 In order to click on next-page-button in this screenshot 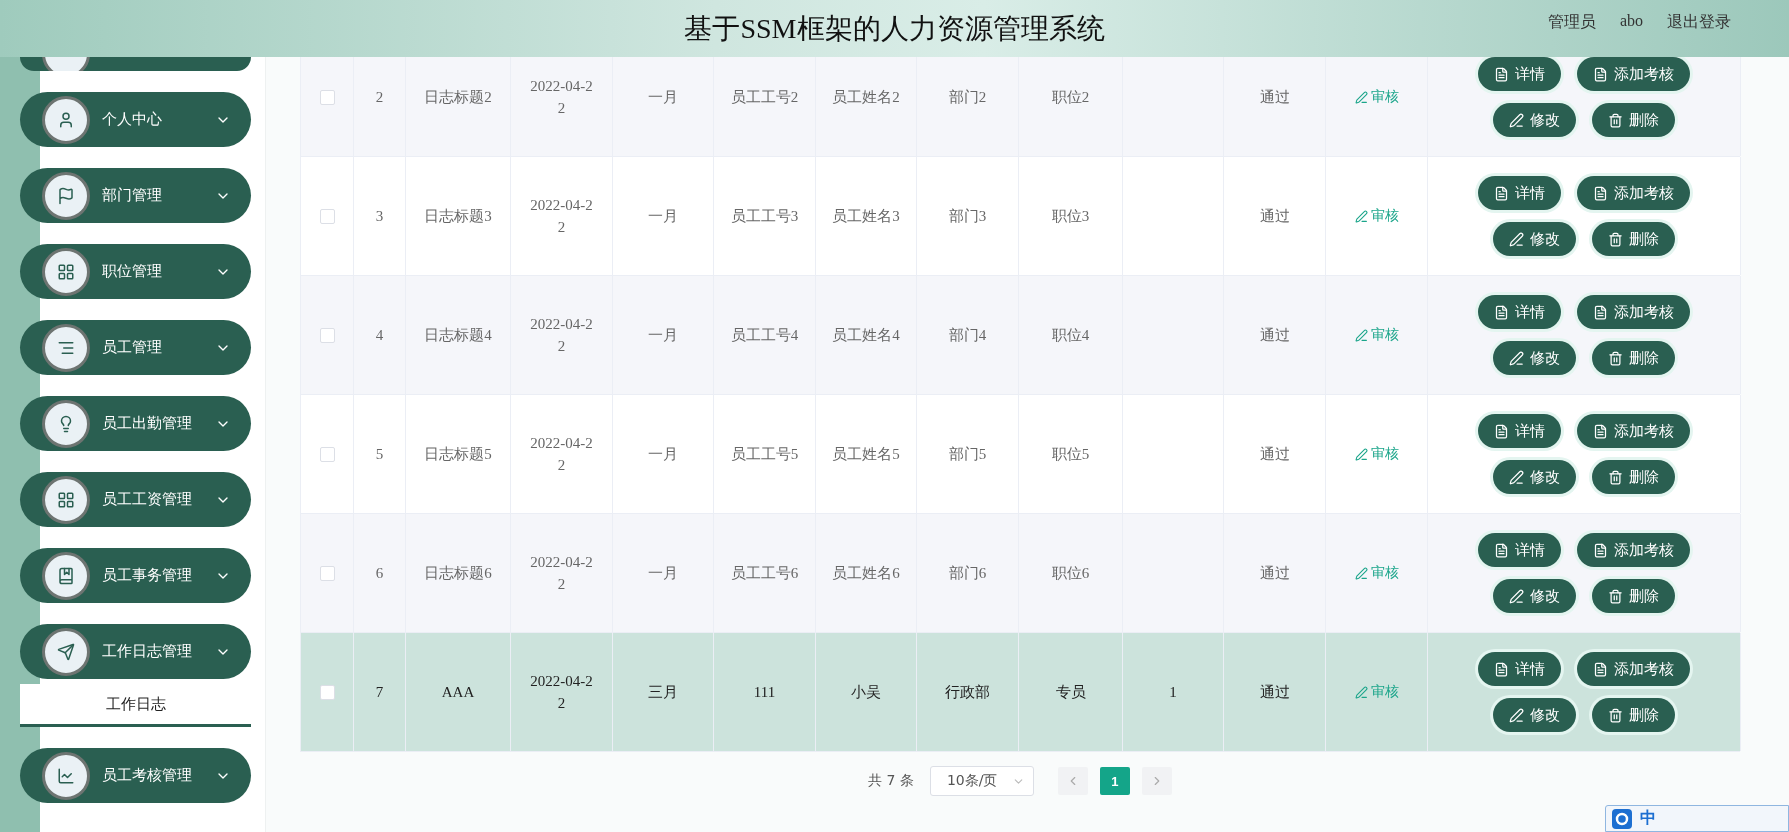, I will do `click(1156, 781)`.